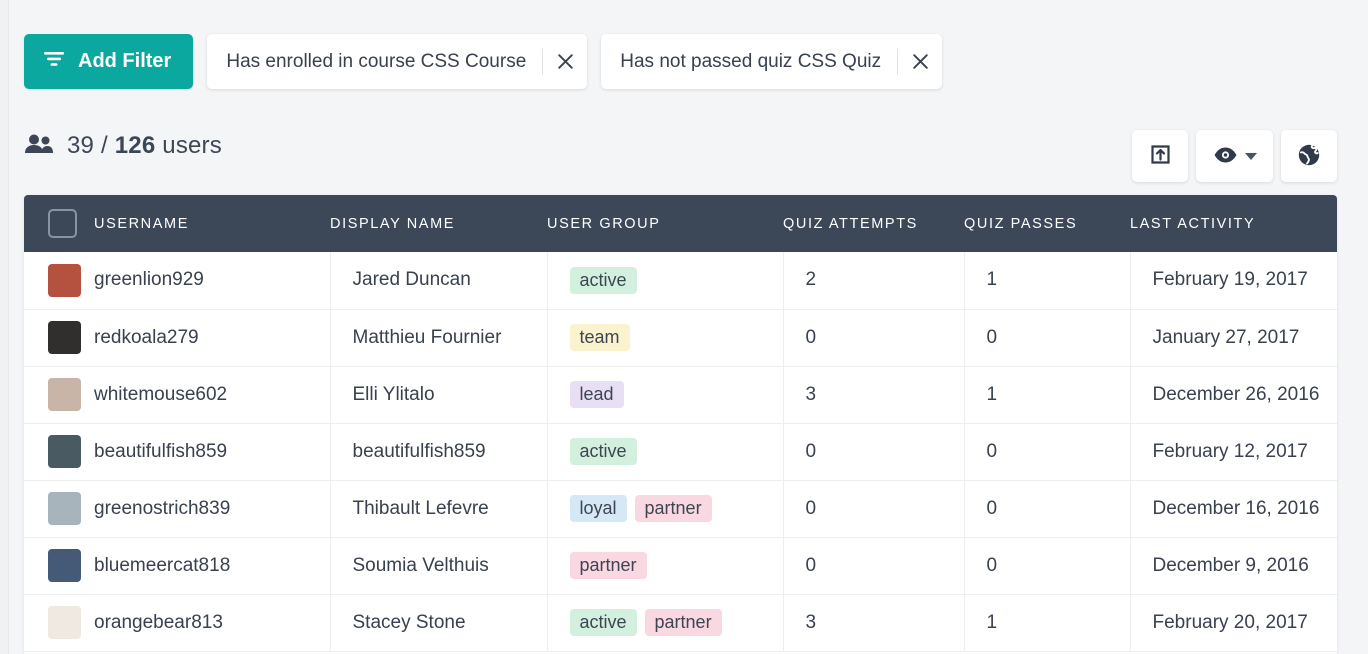 The height and width of the screenshot is (654, 1368). What do you see at coordinates (39, 146) in the screenshot?
I see `users-icon` at bounding box center [39, 146].